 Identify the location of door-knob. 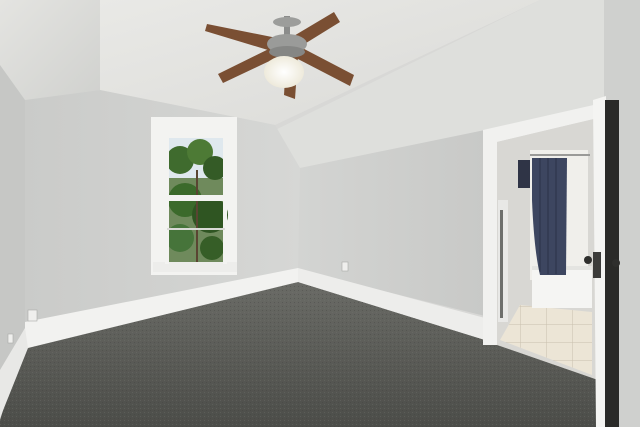
(588, 260).